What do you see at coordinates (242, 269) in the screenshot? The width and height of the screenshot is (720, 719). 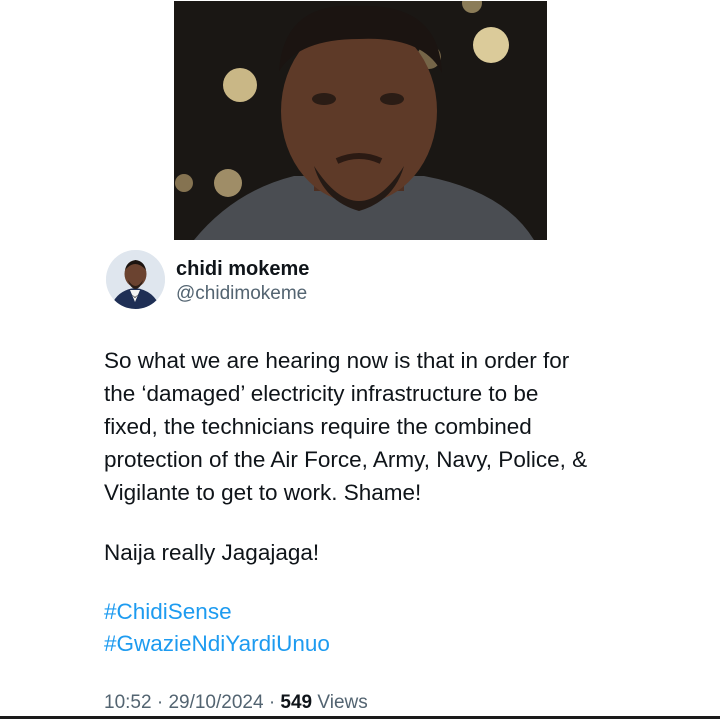 I see `display-name: chidi mokeme` at bounding box center [242, 269].